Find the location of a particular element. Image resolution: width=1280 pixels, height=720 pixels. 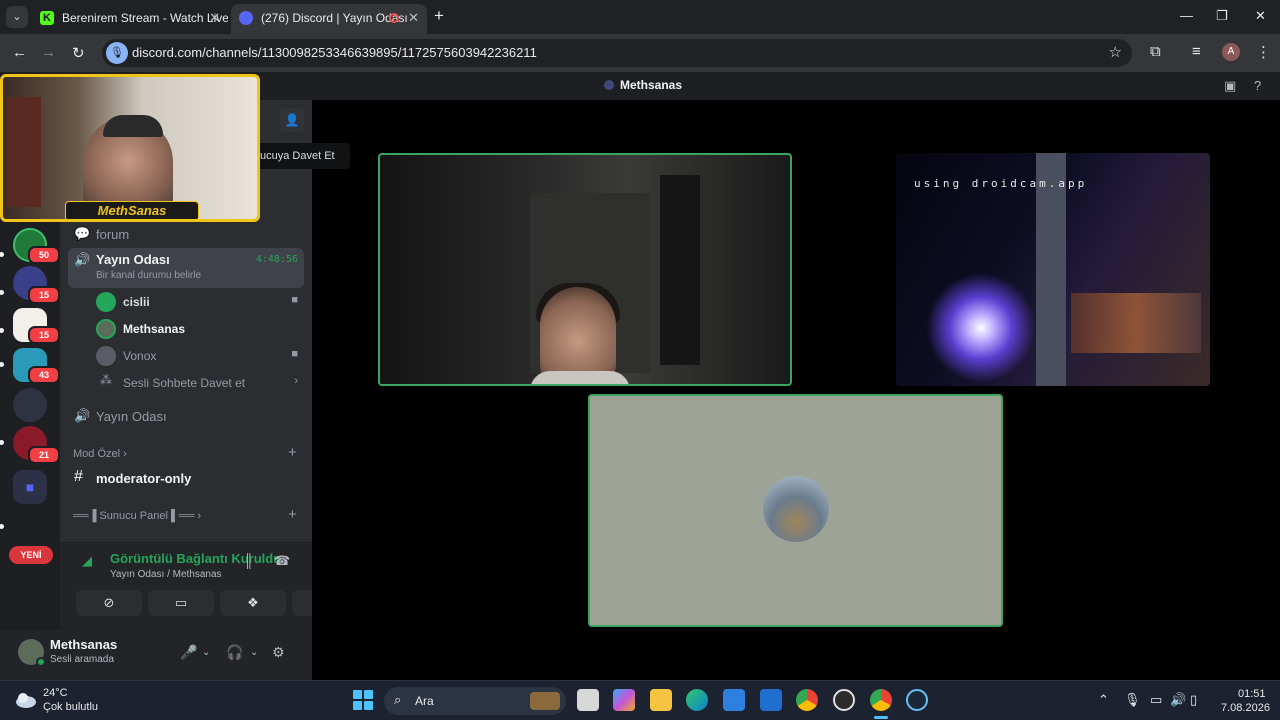

file-explorer-icon is located at coordinates (661, 700).